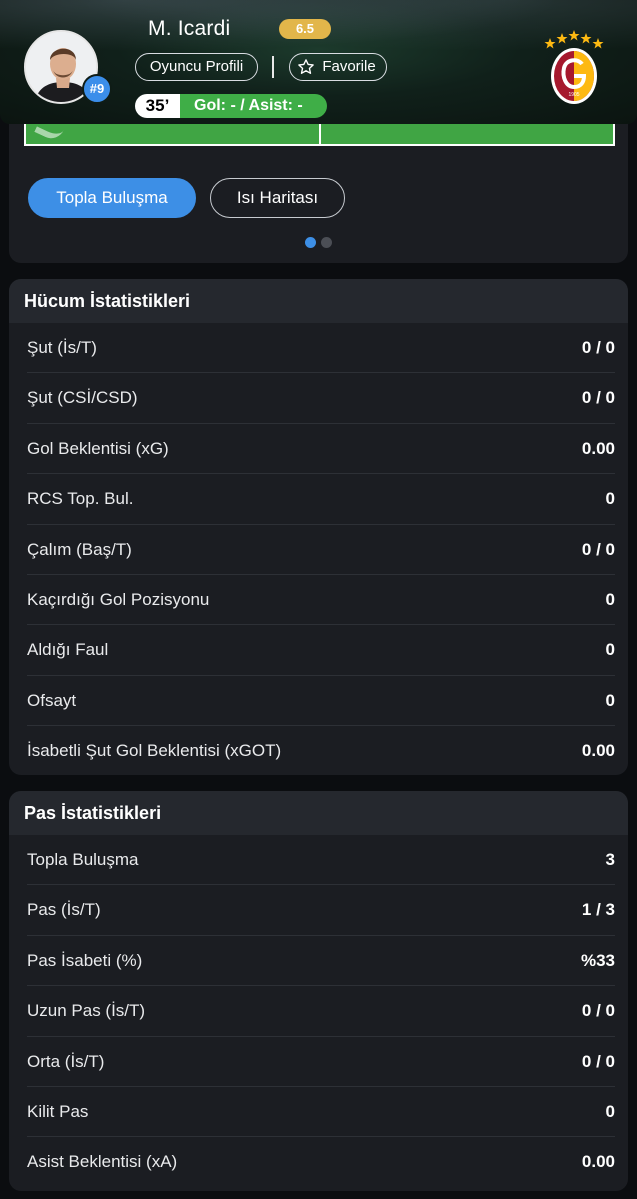 The width and height of the screenshot is (637, 1199). What do you see at coordinates (321, 910) in the screenshot?
I see `stat-row: Pas (İs/T) 1 / 3` at bounding box center [321, 910].